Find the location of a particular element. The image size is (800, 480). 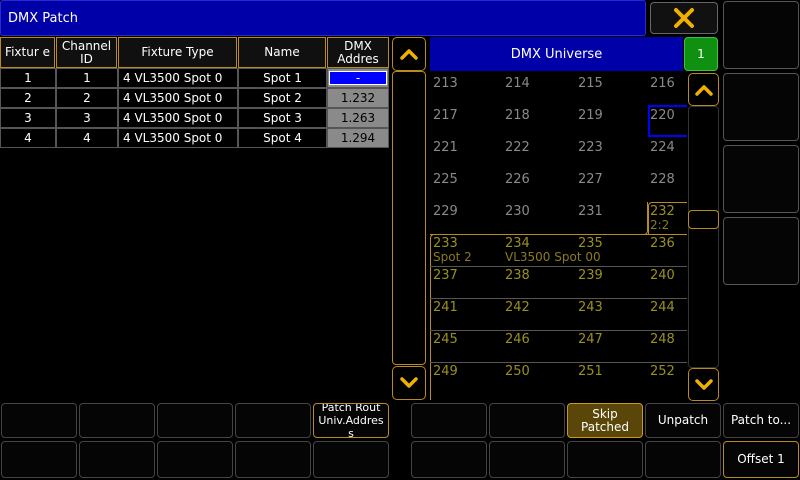

row-divider is located at coordinates (558, 362).